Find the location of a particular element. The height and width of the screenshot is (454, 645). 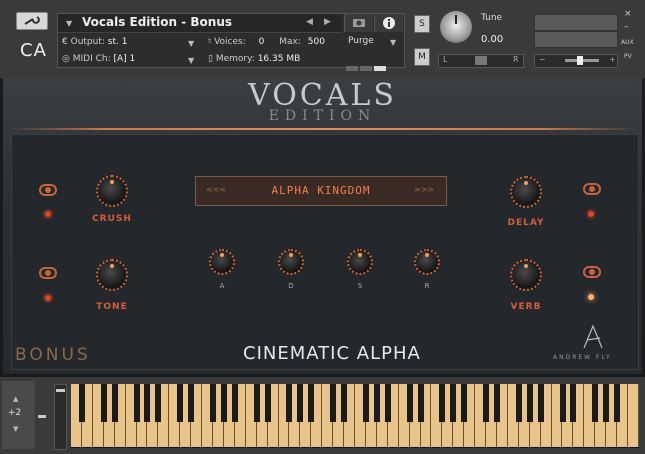

pv-button: PV is located at coordinates (628, 56).